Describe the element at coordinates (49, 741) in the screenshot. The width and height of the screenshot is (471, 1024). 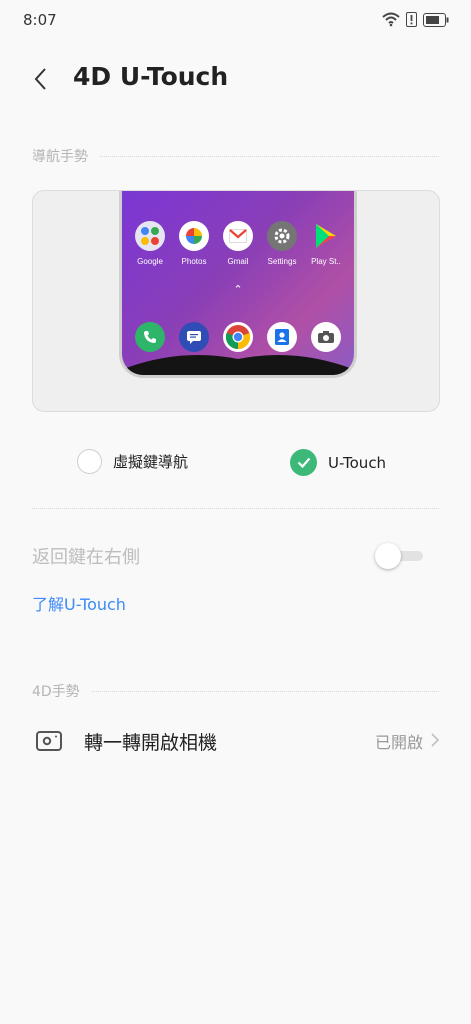
I see `camera-rotate-icon` at that location.